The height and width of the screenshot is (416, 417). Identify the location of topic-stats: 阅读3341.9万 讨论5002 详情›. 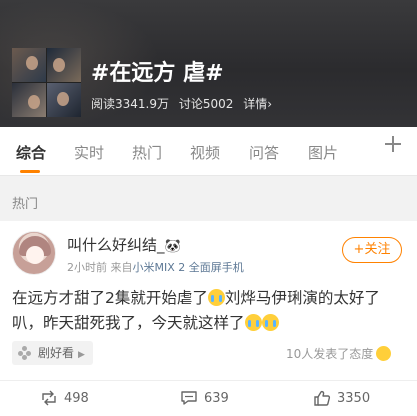
(184, 103).